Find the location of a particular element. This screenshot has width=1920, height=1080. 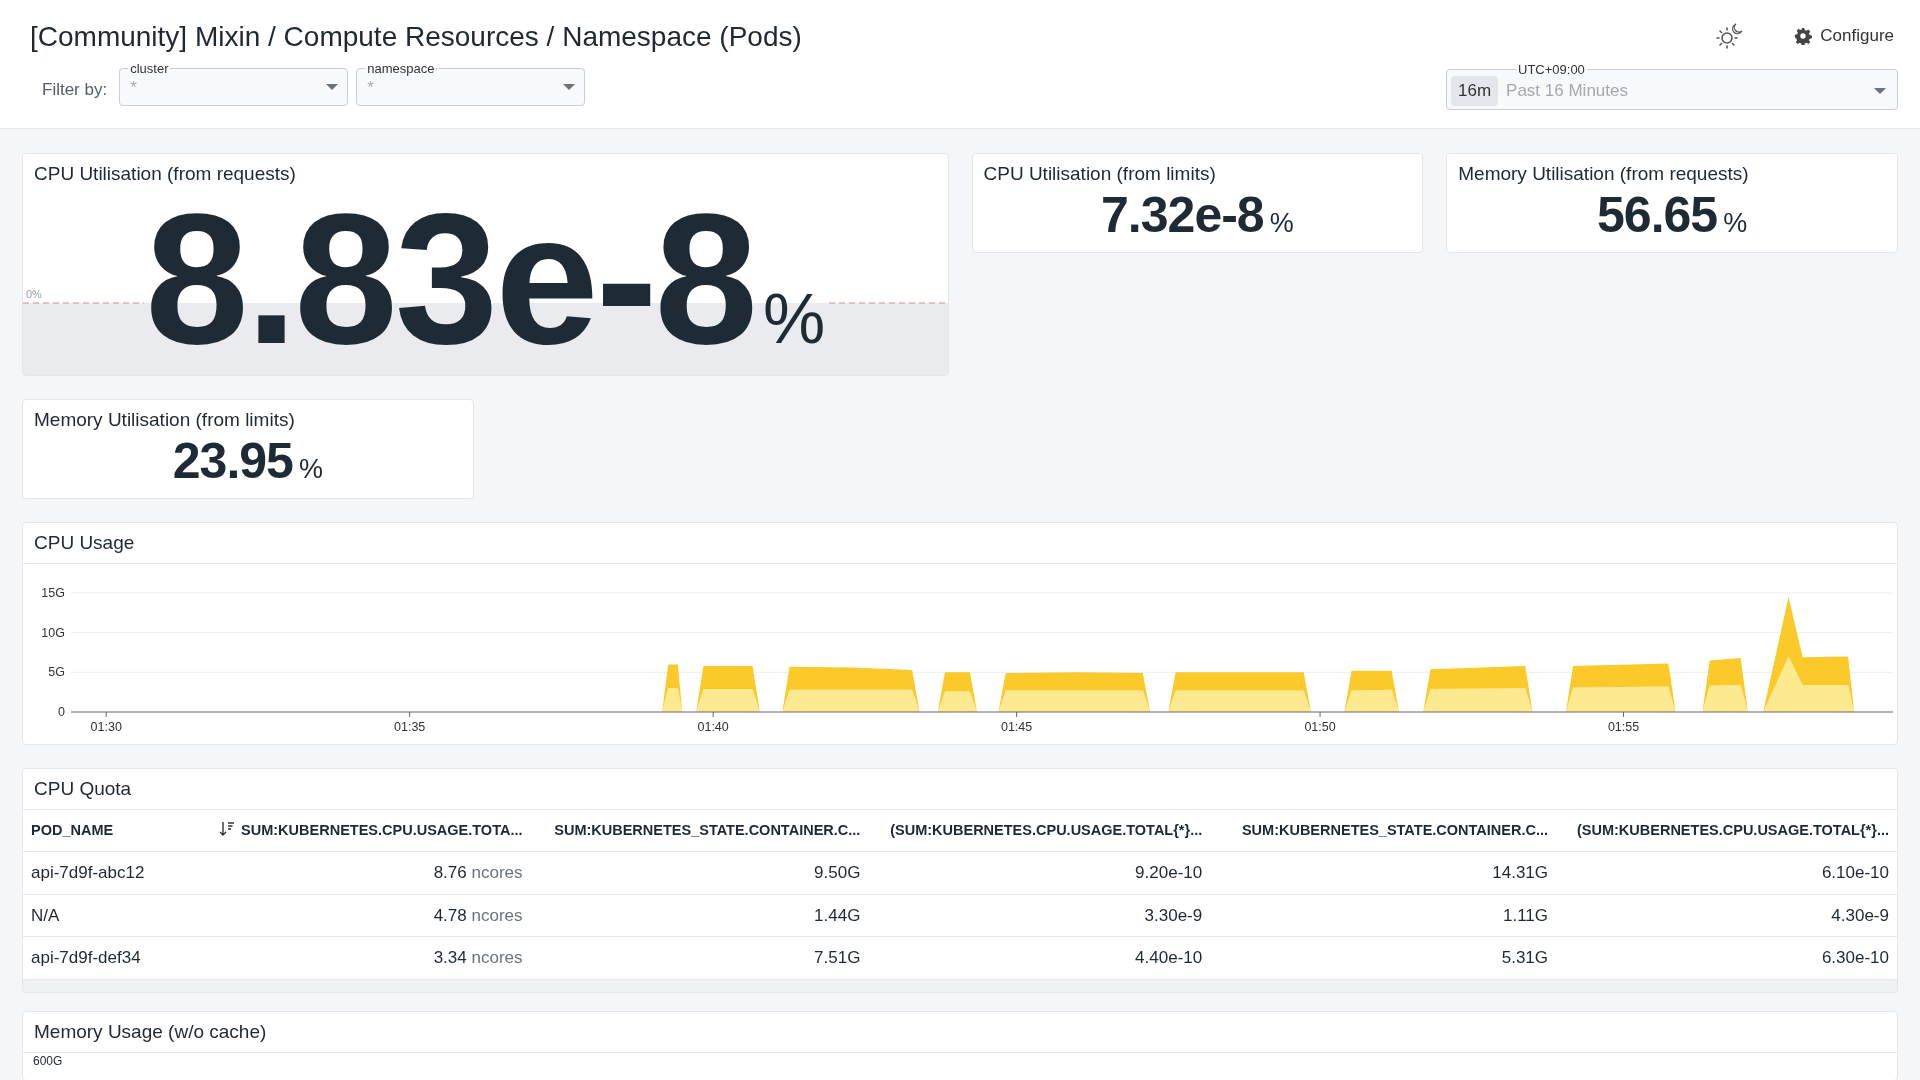

tick-label: 01:35 is located at coordinates (410, 726).